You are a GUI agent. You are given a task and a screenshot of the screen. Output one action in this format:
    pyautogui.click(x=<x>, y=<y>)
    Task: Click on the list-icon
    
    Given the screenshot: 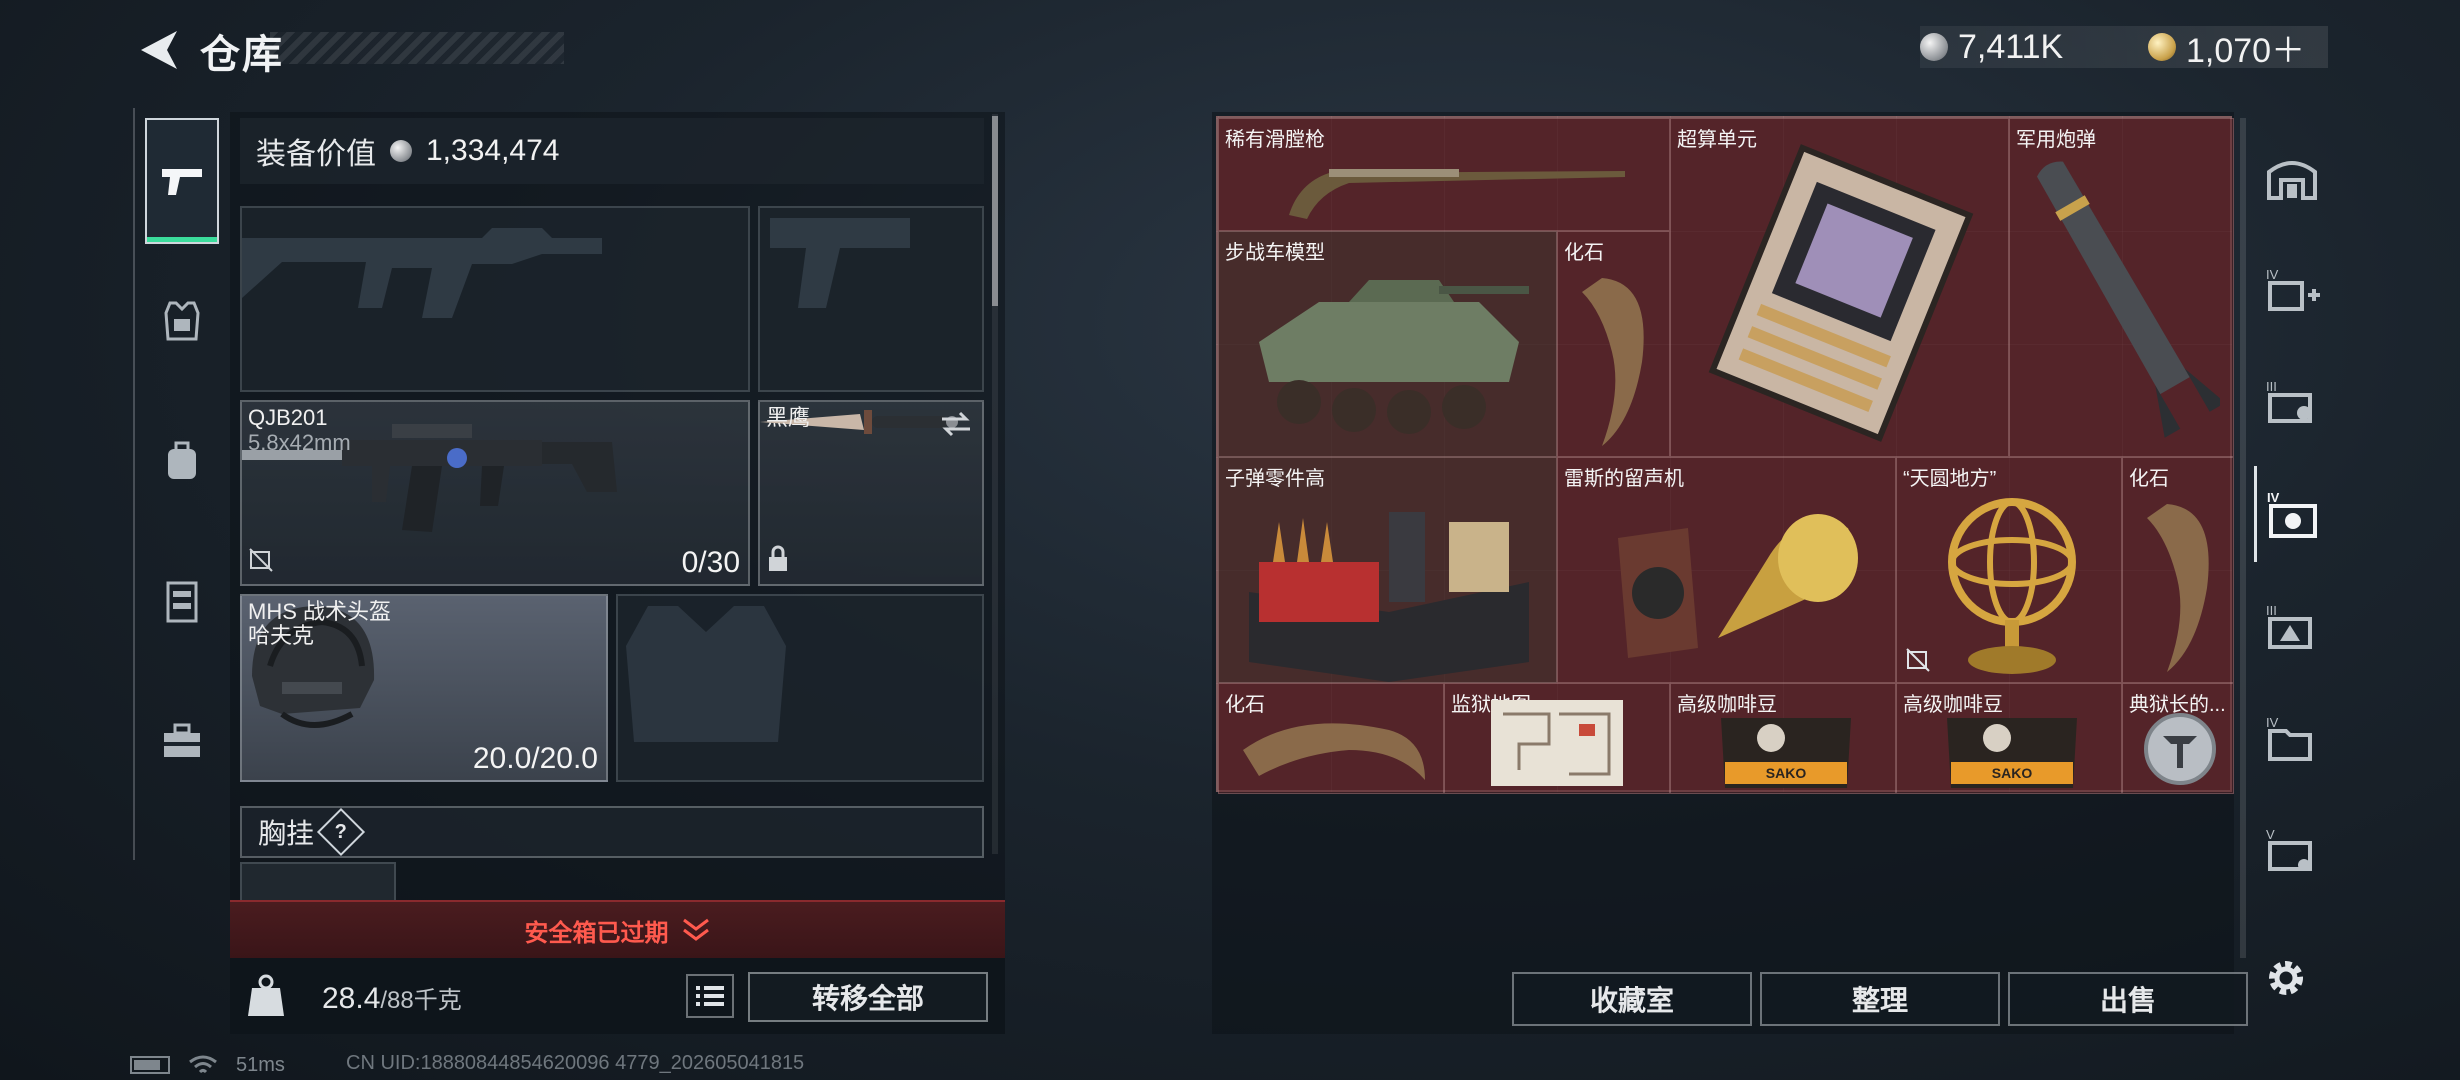 What is the action you would take?
    pyautogui.click(x=710, y=996)
    